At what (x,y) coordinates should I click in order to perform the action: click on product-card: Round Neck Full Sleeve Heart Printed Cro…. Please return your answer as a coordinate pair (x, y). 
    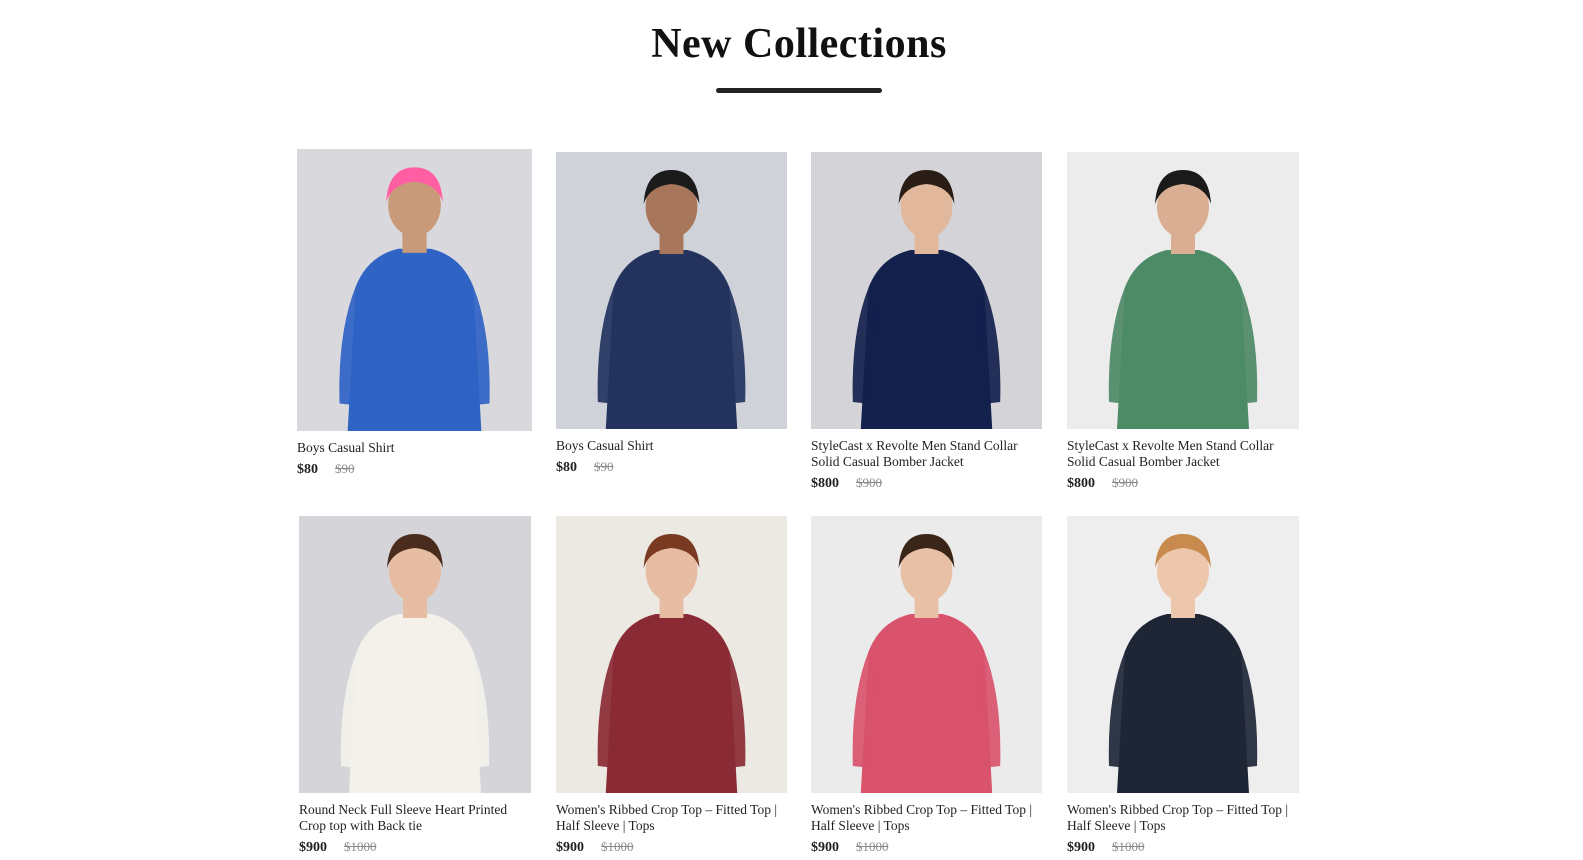
    Looking at the image, I should click on (415, 686).